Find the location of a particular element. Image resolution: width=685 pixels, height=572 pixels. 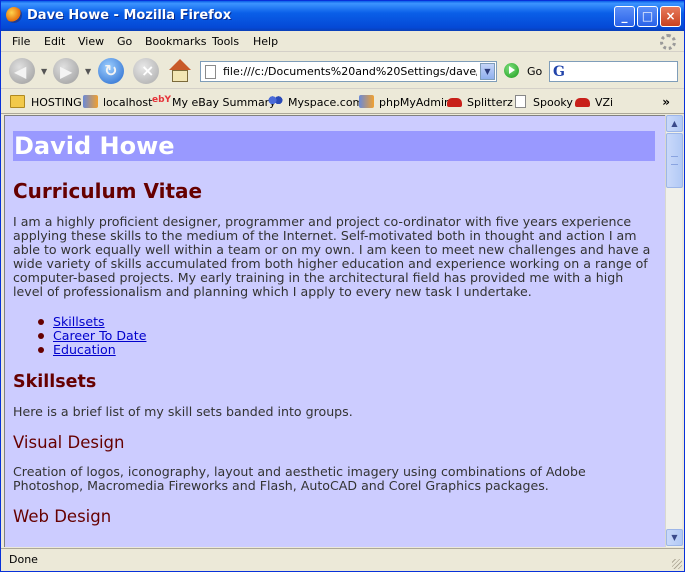

stop-button: × is located at coordinates (146, 71).